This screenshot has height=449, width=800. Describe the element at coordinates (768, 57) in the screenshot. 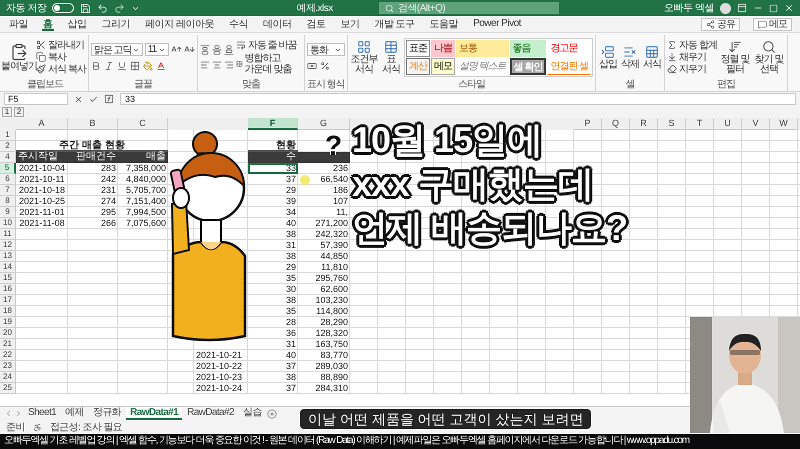

I see `find-select-button: 찾기 및 선택` at that location.